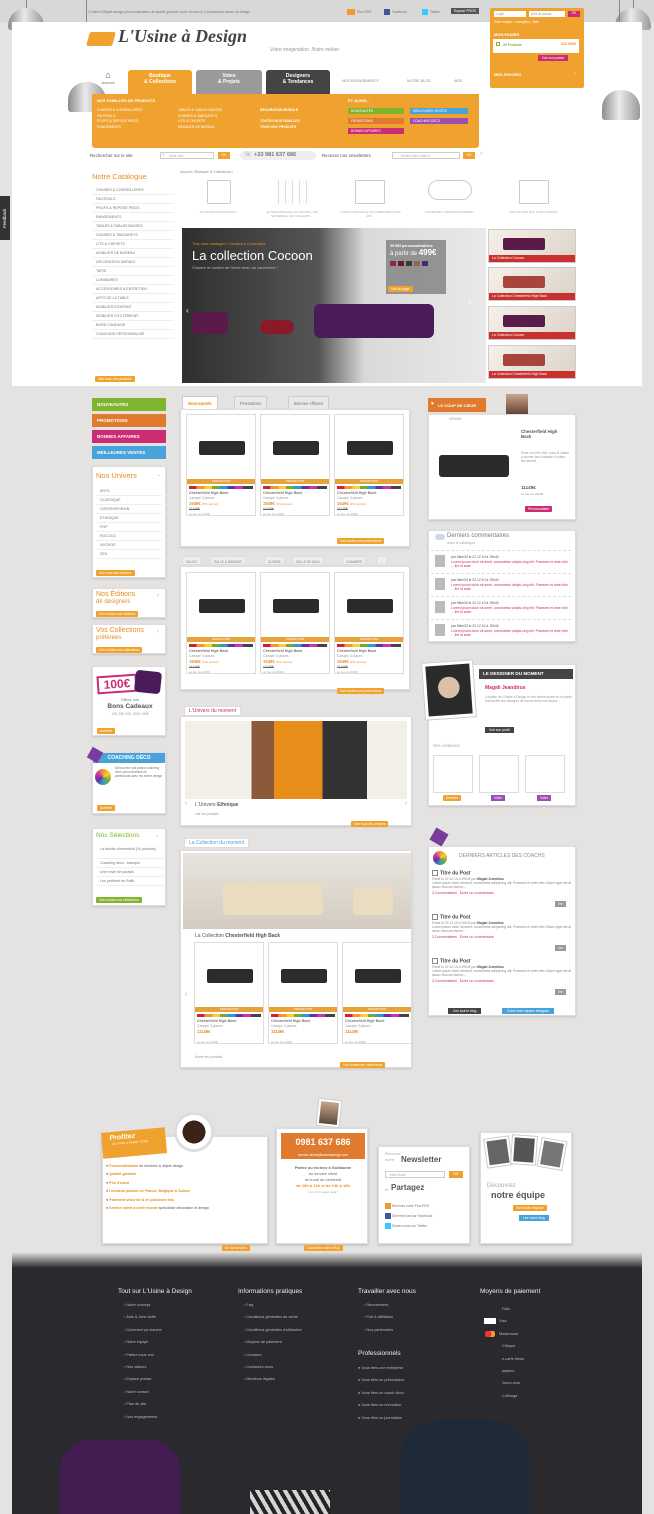 The height and width of the screenshot is (1514, 654). What do you see at coordinates (143, 1421) in the screenshot?
I see `footer-link: Nos engagements` at bounding box center [143, 1421].